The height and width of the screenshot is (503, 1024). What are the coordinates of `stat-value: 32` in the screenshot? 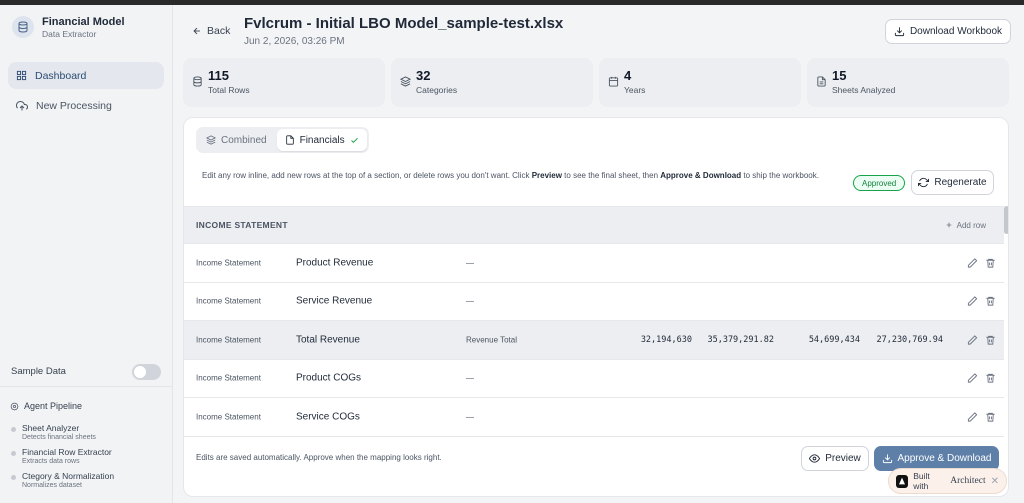 It's located at (423, 75).